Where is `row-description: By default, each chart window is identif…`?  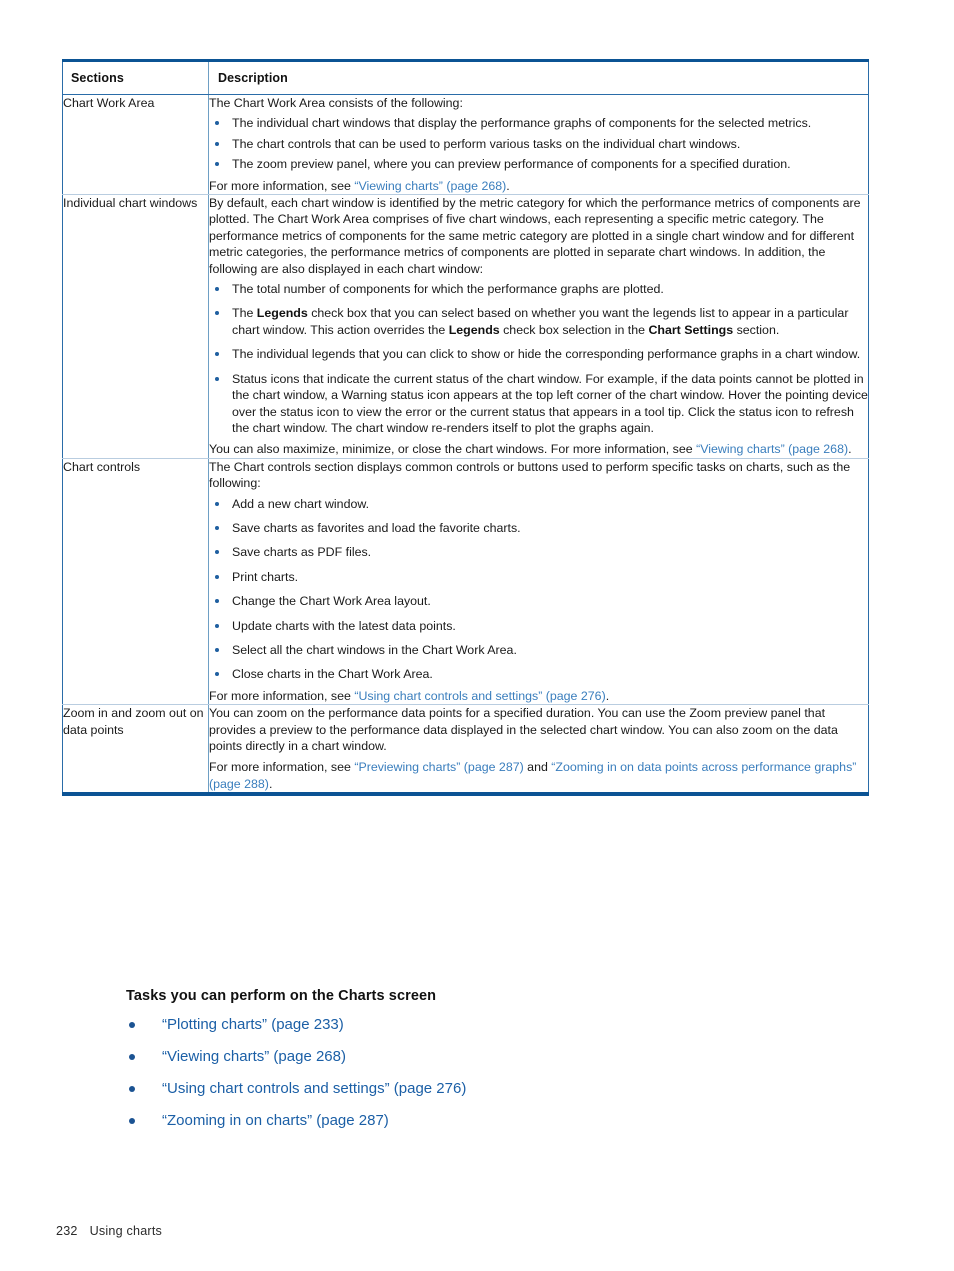
row-description: By default, each chart window is identif… is located at coordinates (538, 326).